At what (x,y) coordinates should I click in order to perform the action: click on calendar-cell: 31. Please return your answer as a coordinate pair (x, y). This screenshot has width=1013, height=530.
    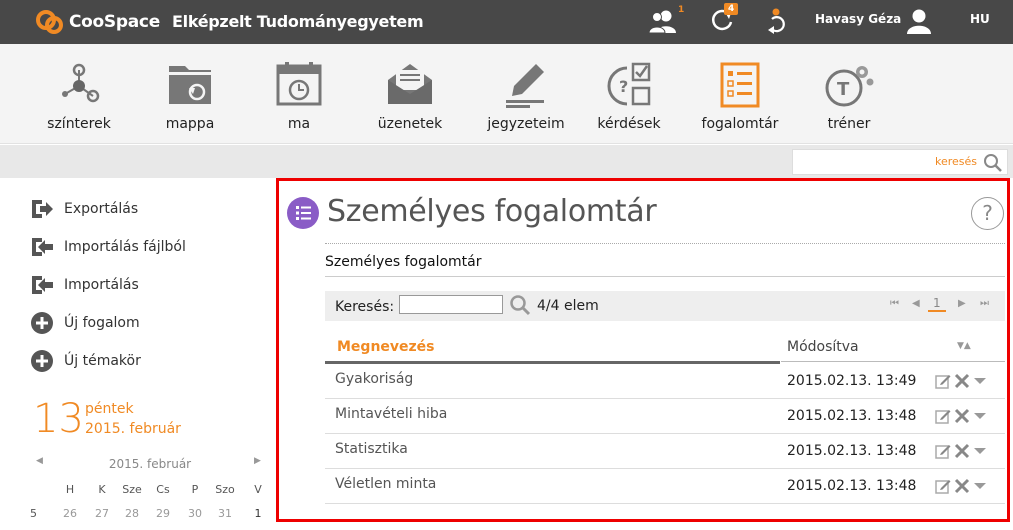
    Looking at the image, I should click on (225, 513).